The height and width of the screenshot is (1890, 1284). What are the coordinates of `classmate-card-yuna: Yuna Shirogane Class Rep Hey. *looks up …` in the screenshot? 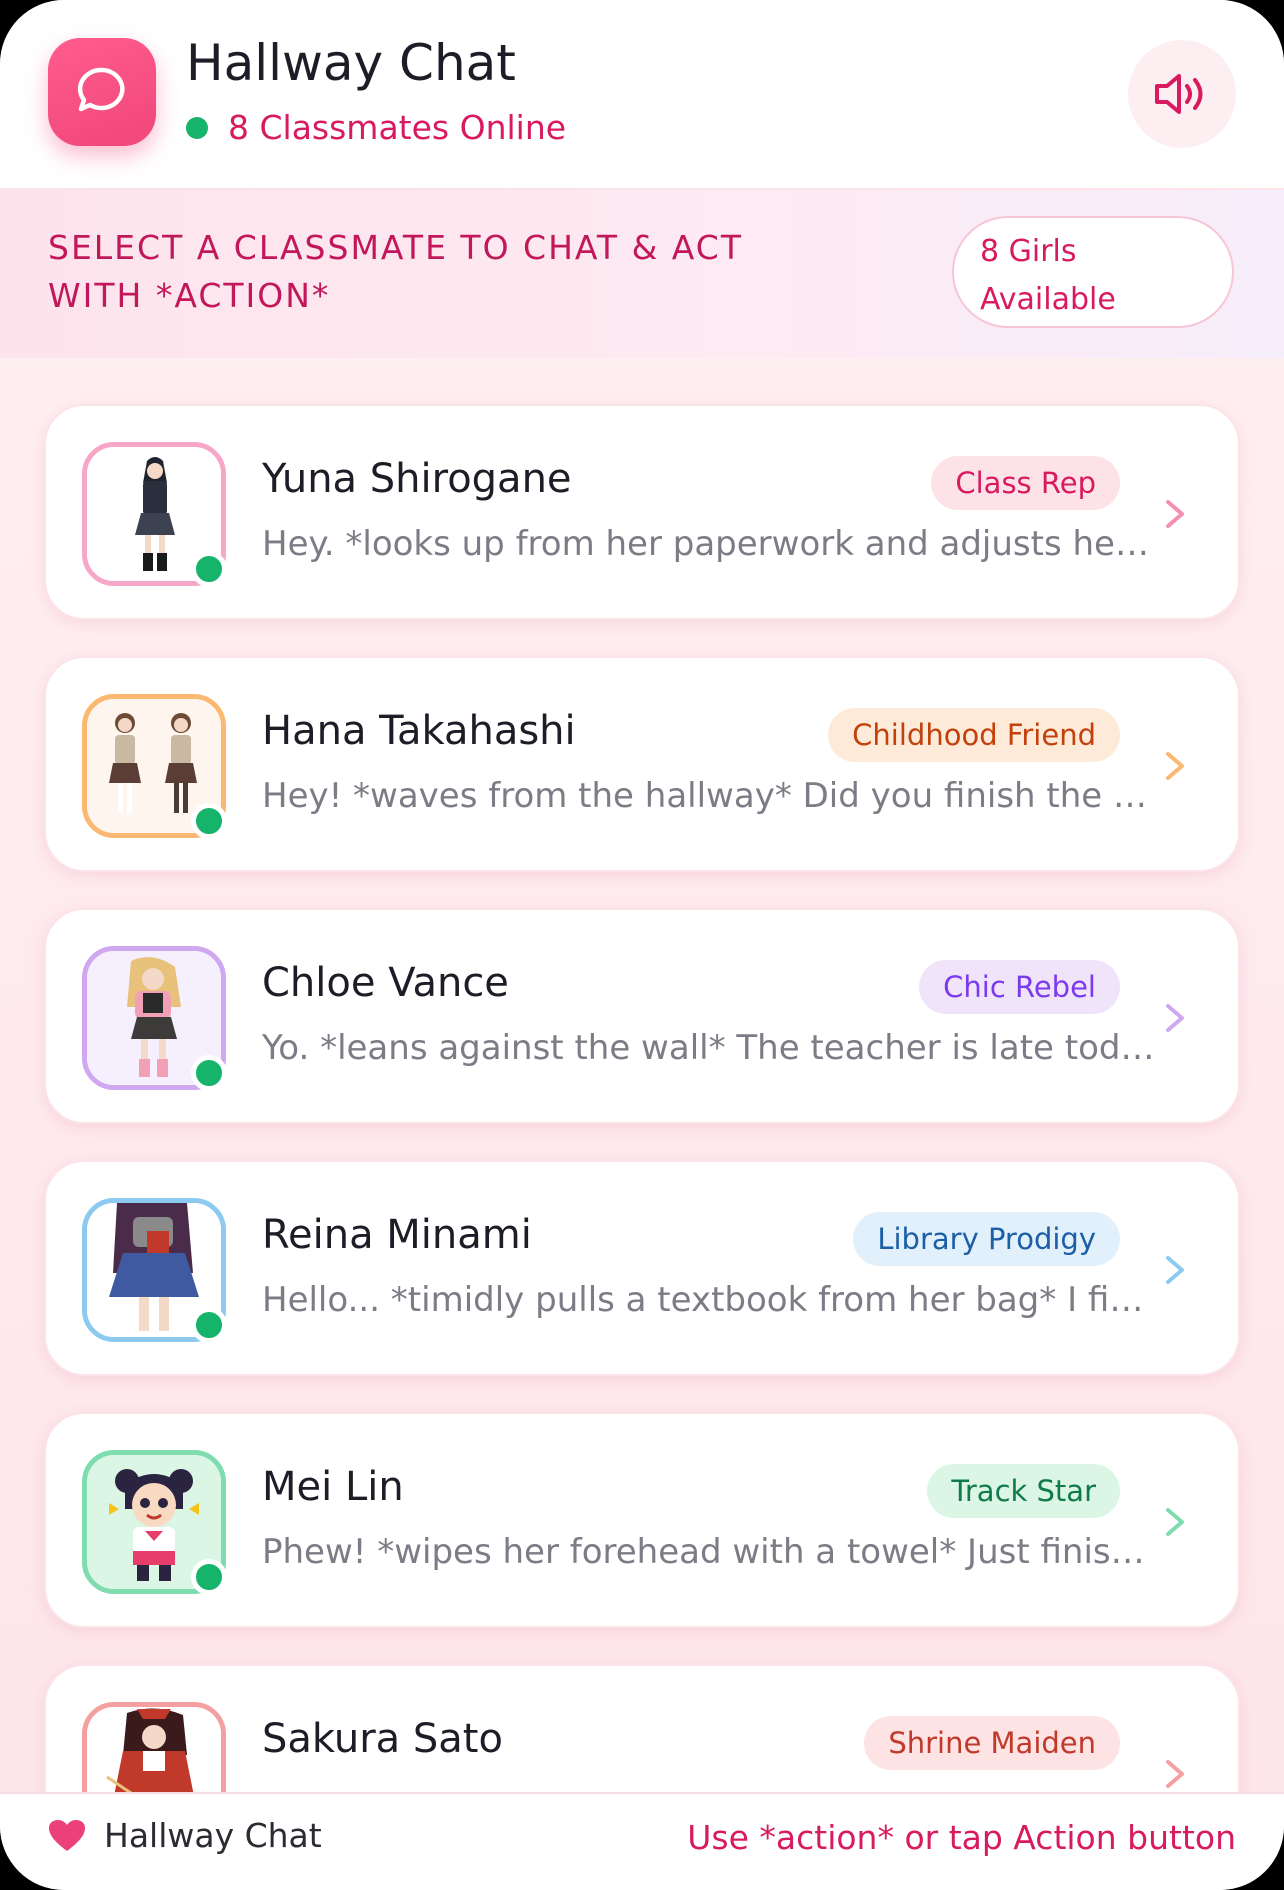 It's located at (642, 512).